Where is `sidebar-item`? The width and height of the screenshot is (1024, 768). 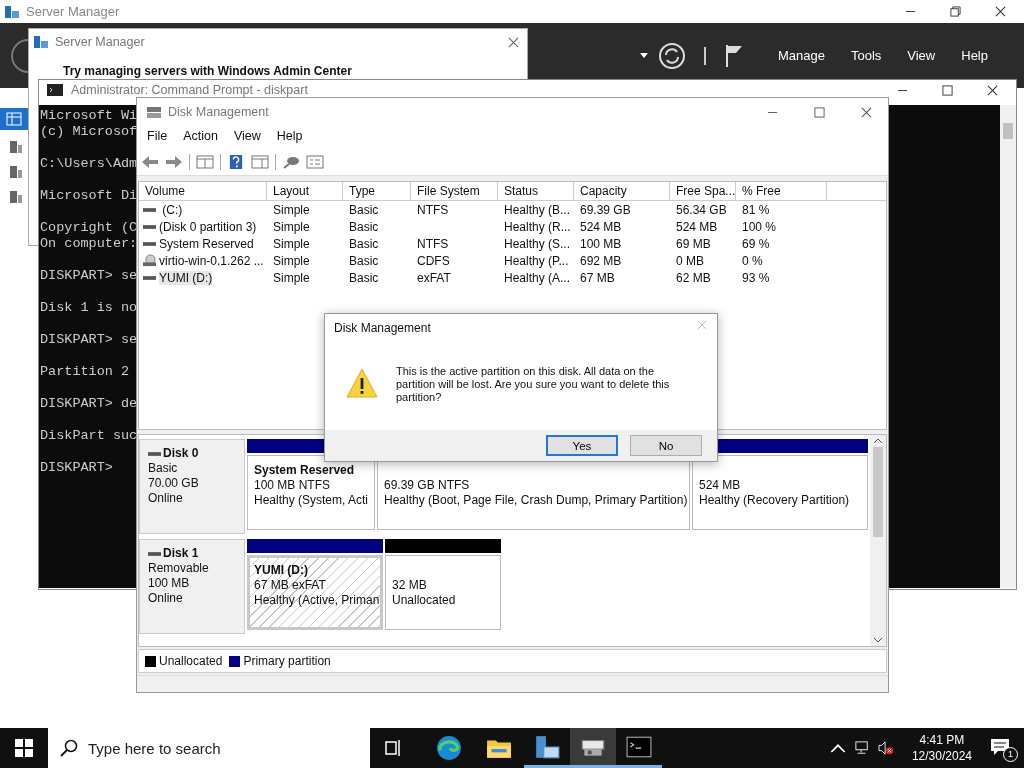 sidebar-item is located at coordinates (14, 119).